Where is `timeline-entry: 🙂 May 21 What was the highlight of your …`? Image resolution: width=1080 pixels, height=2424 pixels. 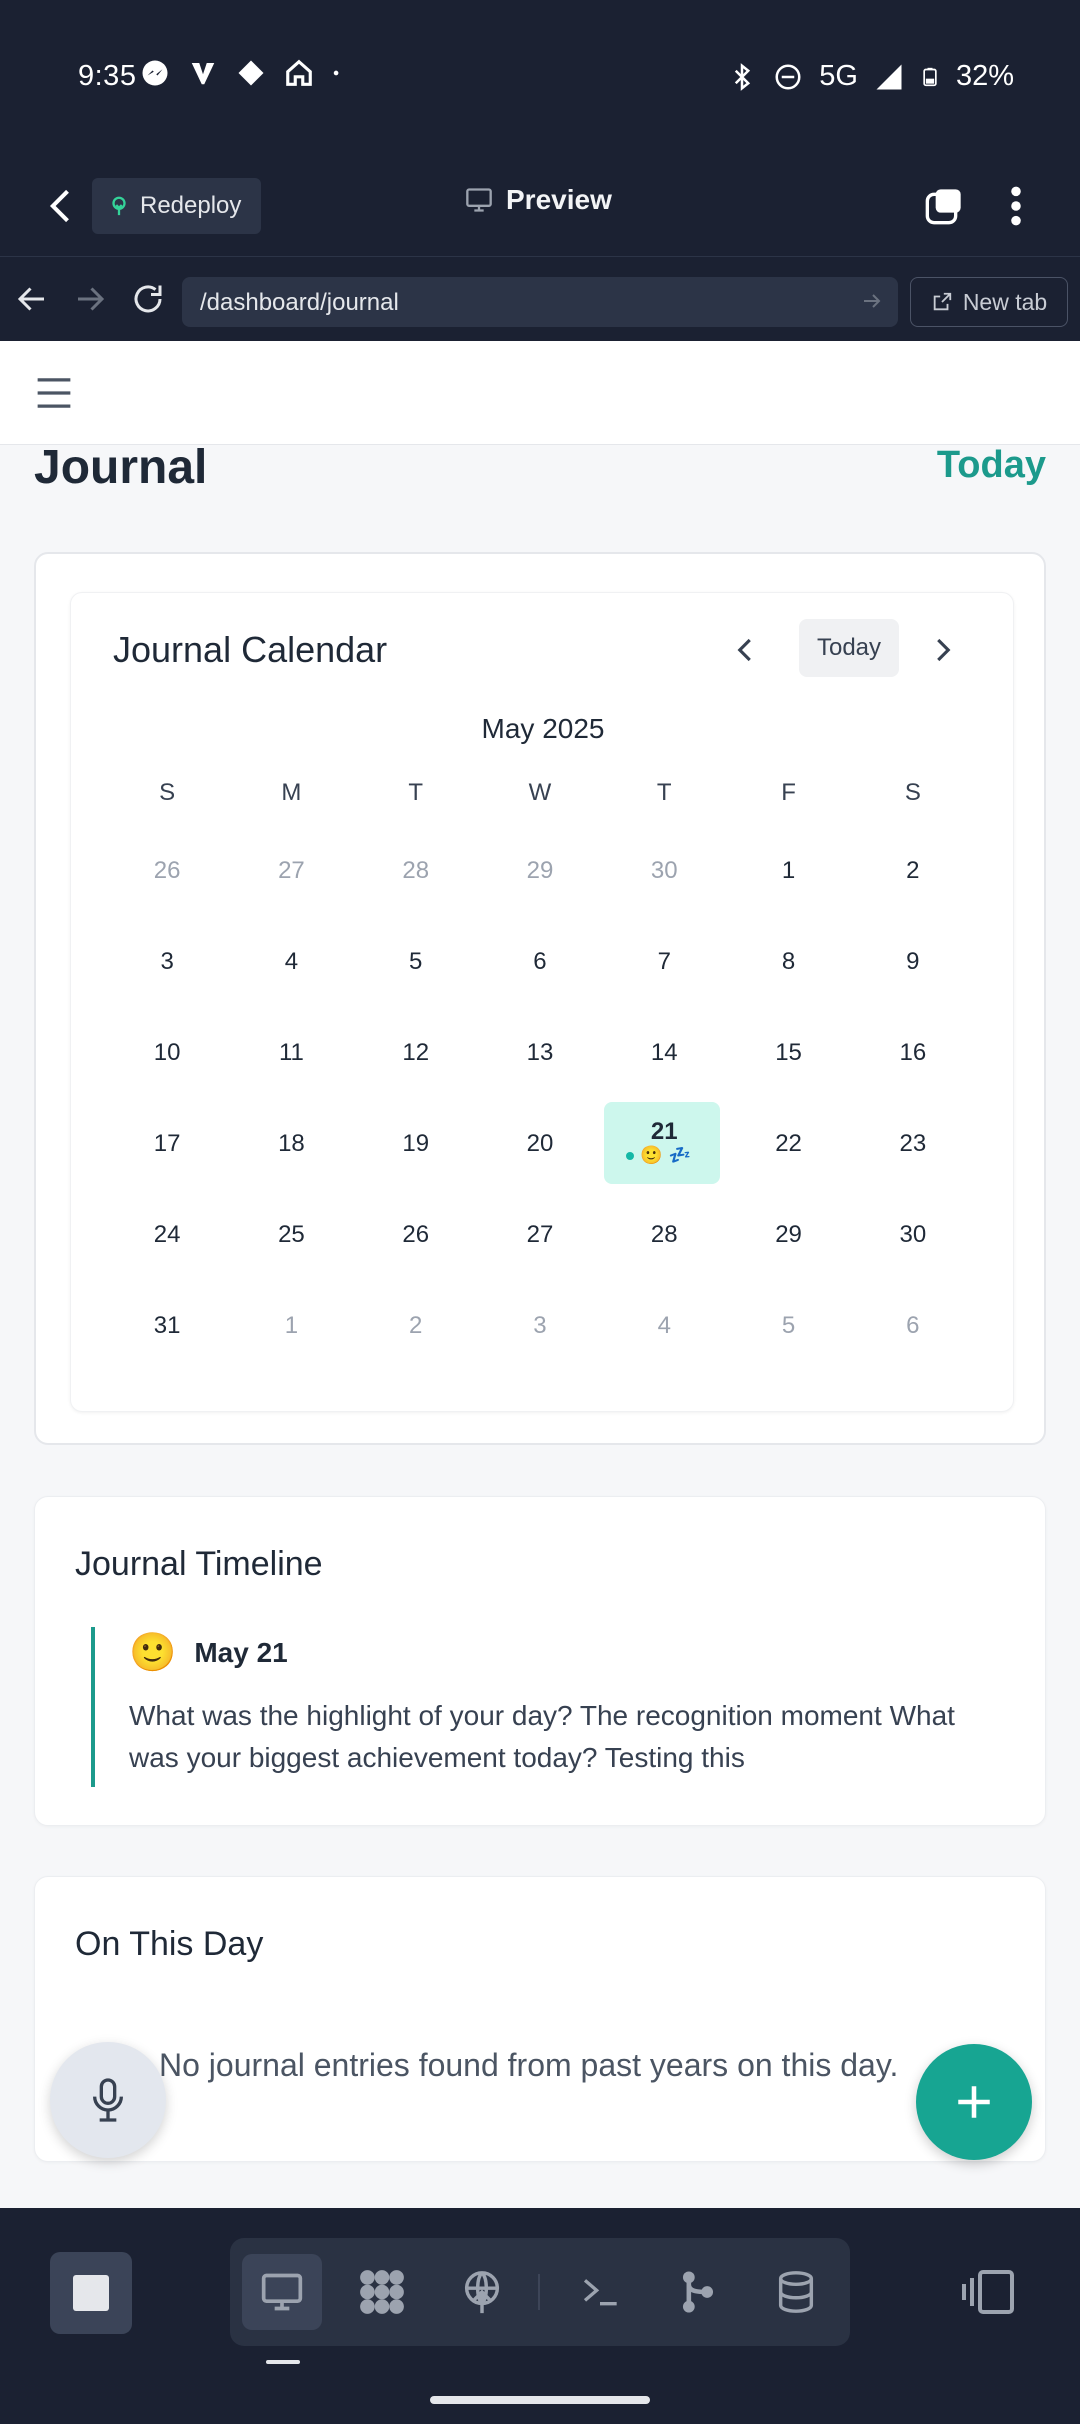 timeline-entry: 🙂 May 21 What was the highlight of your … is located at coordinates (541, 1707).